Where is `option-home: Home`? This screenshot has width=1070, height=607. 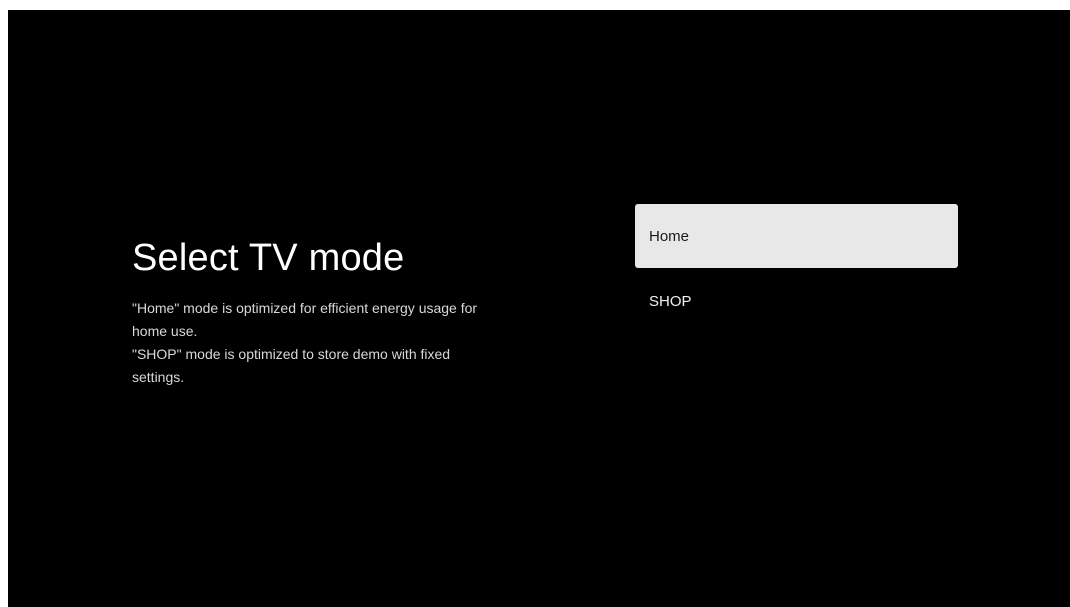
option-home: Home is located at coordinates (796, 236).